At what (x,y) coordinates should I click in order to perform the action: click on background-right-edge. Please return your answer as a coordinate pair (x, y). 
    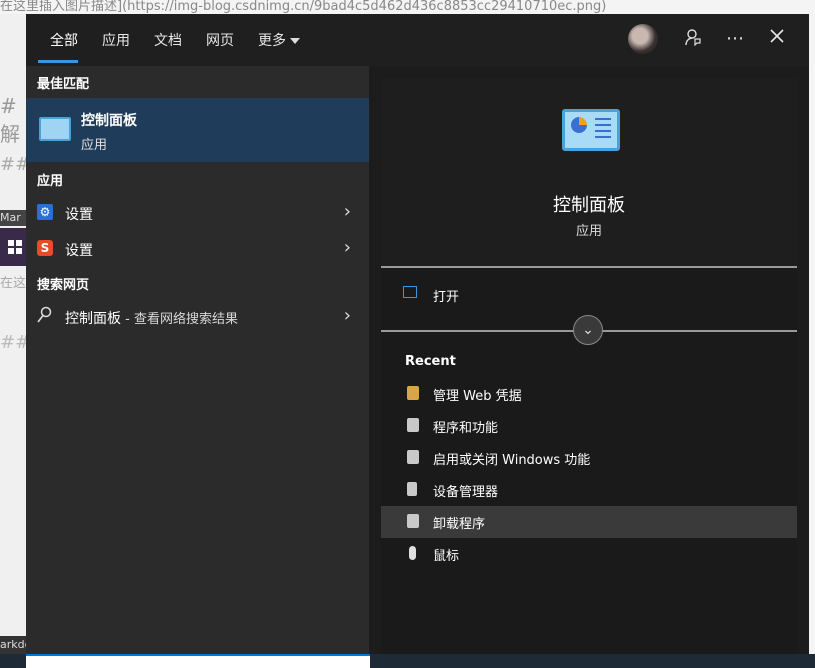
    Looking at the image, I should click on (812, 334).